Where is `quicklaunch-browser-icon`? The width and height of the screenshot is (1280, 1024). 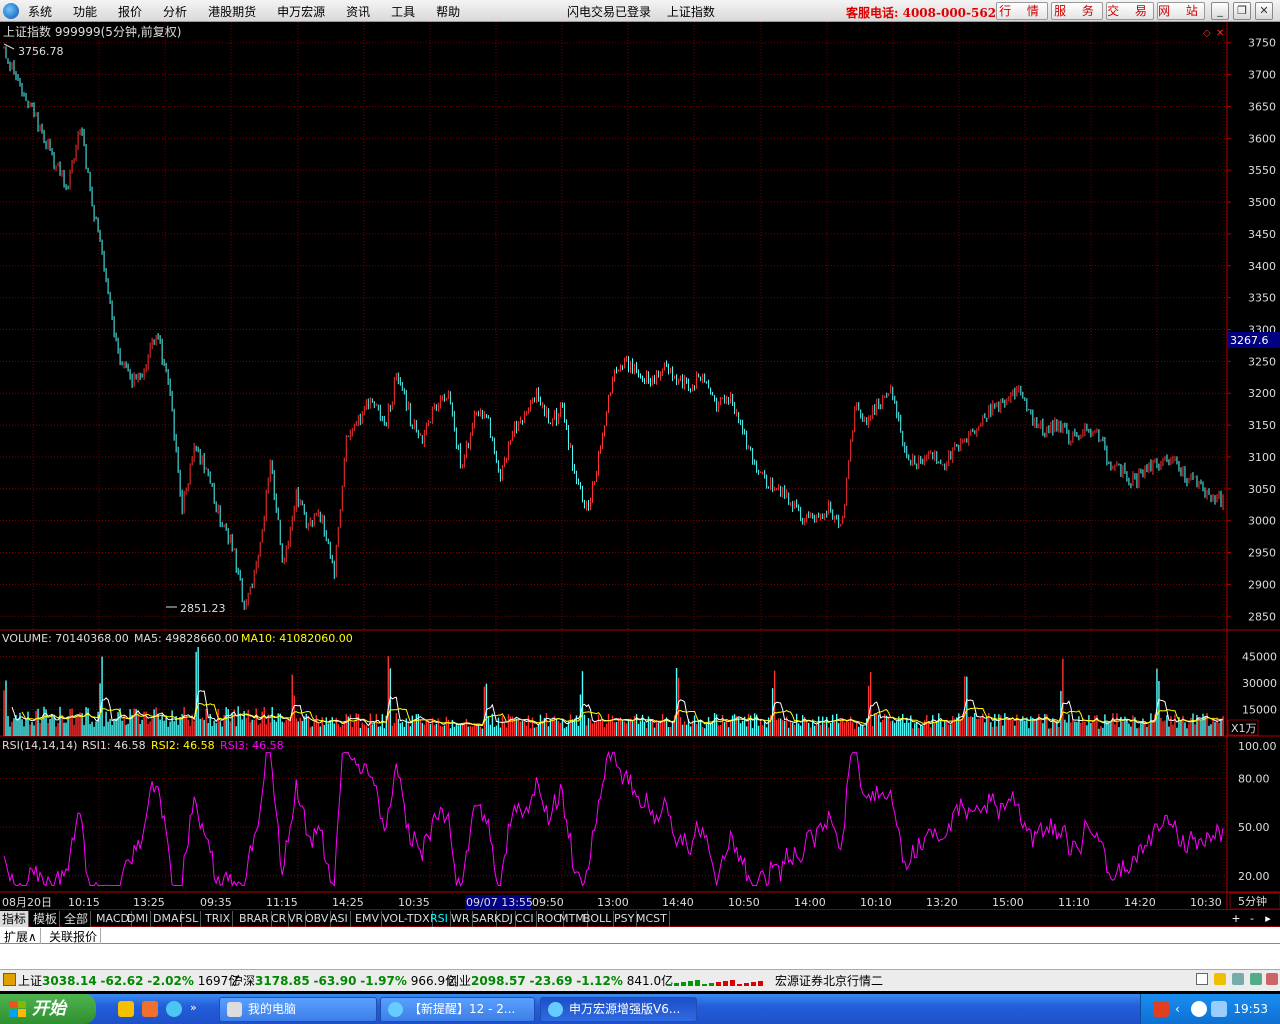
quicklaunch-browser-icon is located at coordinates (174, 1009).